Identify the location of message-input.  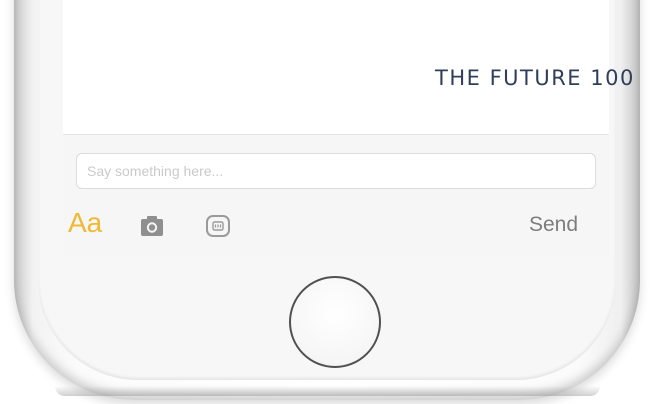
(336, 171).